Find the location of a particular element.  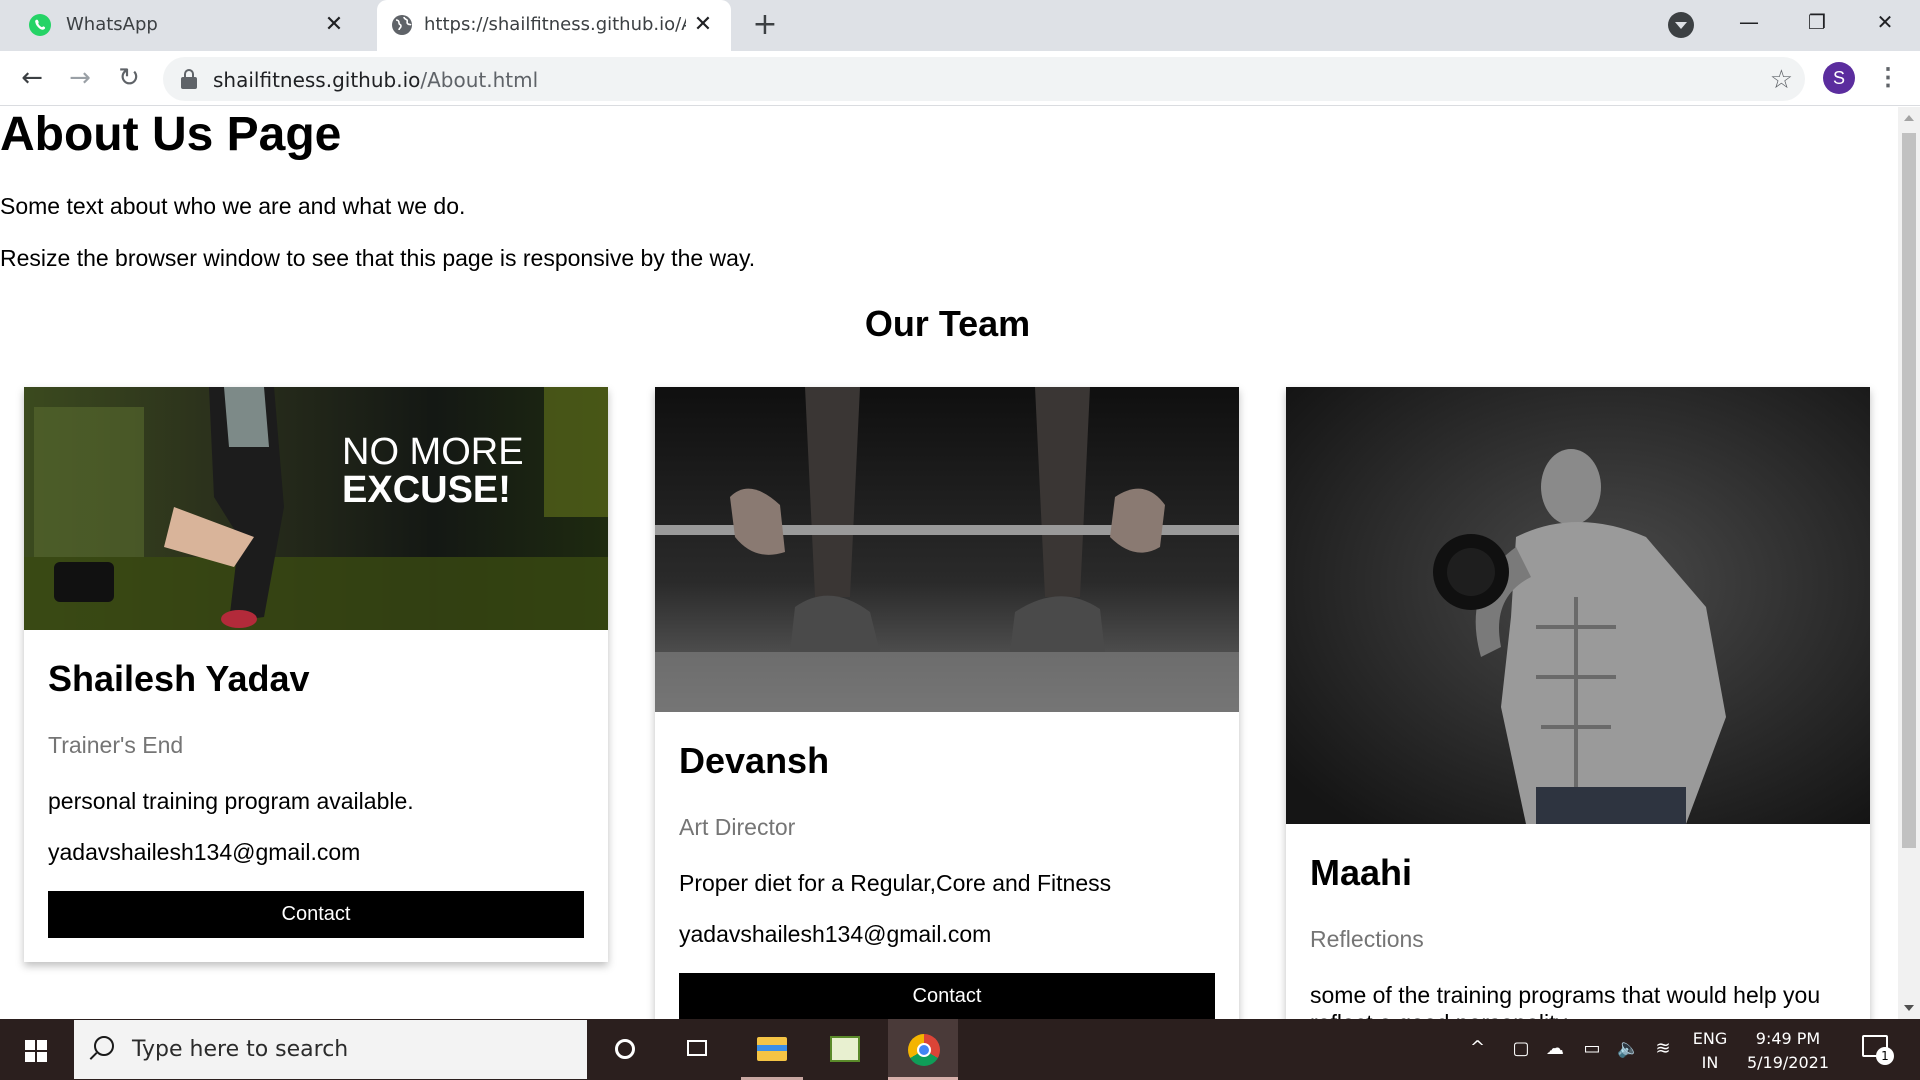

clock-date: 5/19/2021 is located at coordinates (1788, 1062).